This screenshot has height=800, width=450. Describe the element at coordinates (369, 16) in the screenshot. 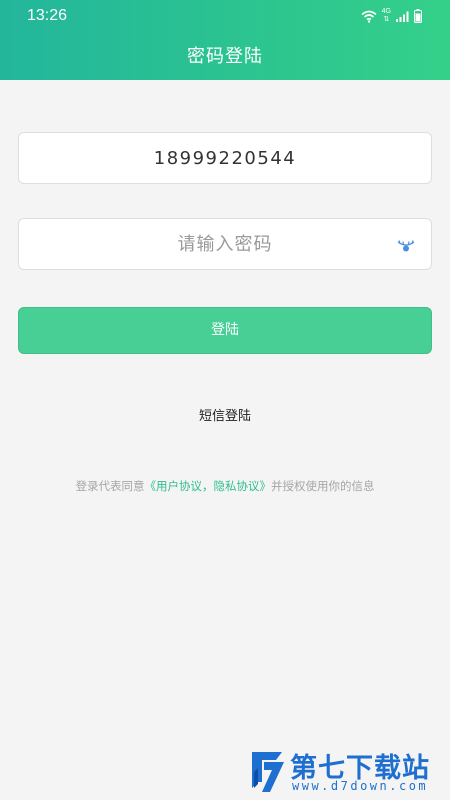

I see `wifi-icon` at that location.